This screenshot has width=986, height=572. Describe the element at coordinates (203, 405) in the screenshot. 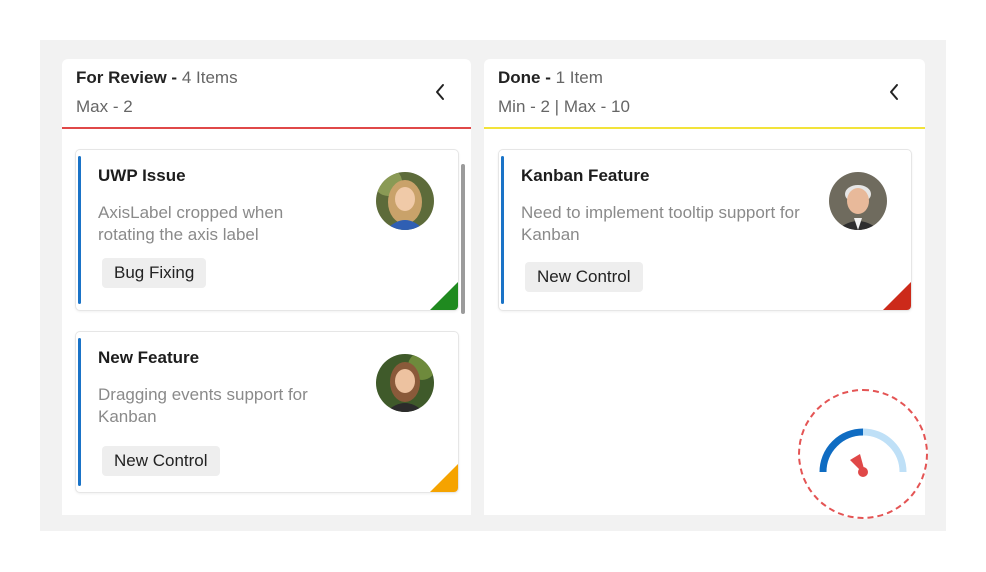

I see `card-description: Dragging events support for Kanban` at that location.